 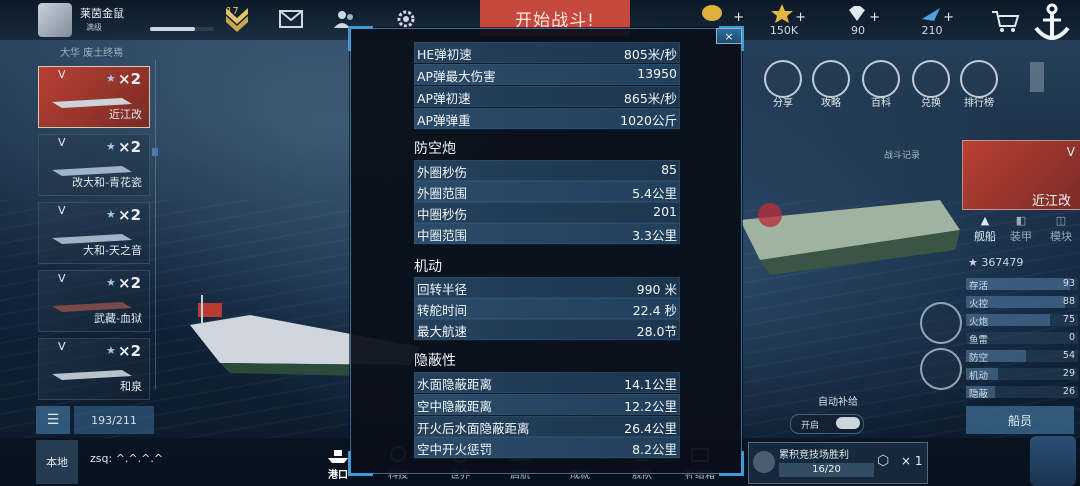 What do you see at coordinates (94, 97) in the screenshot?
I see `ship-card: V ★ ×2 近江改` at bounding box center [94, 97].